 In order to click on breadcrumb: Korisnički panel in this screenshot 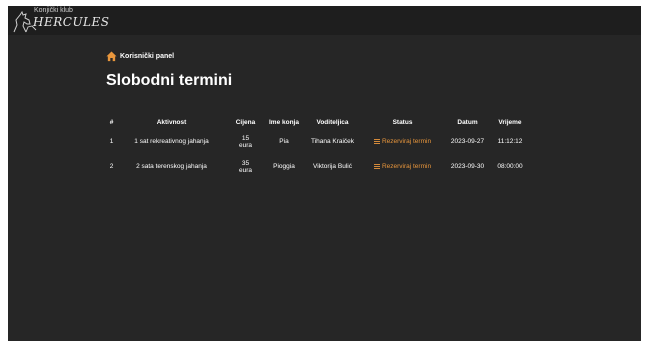, I will do `click(140, 56)`.